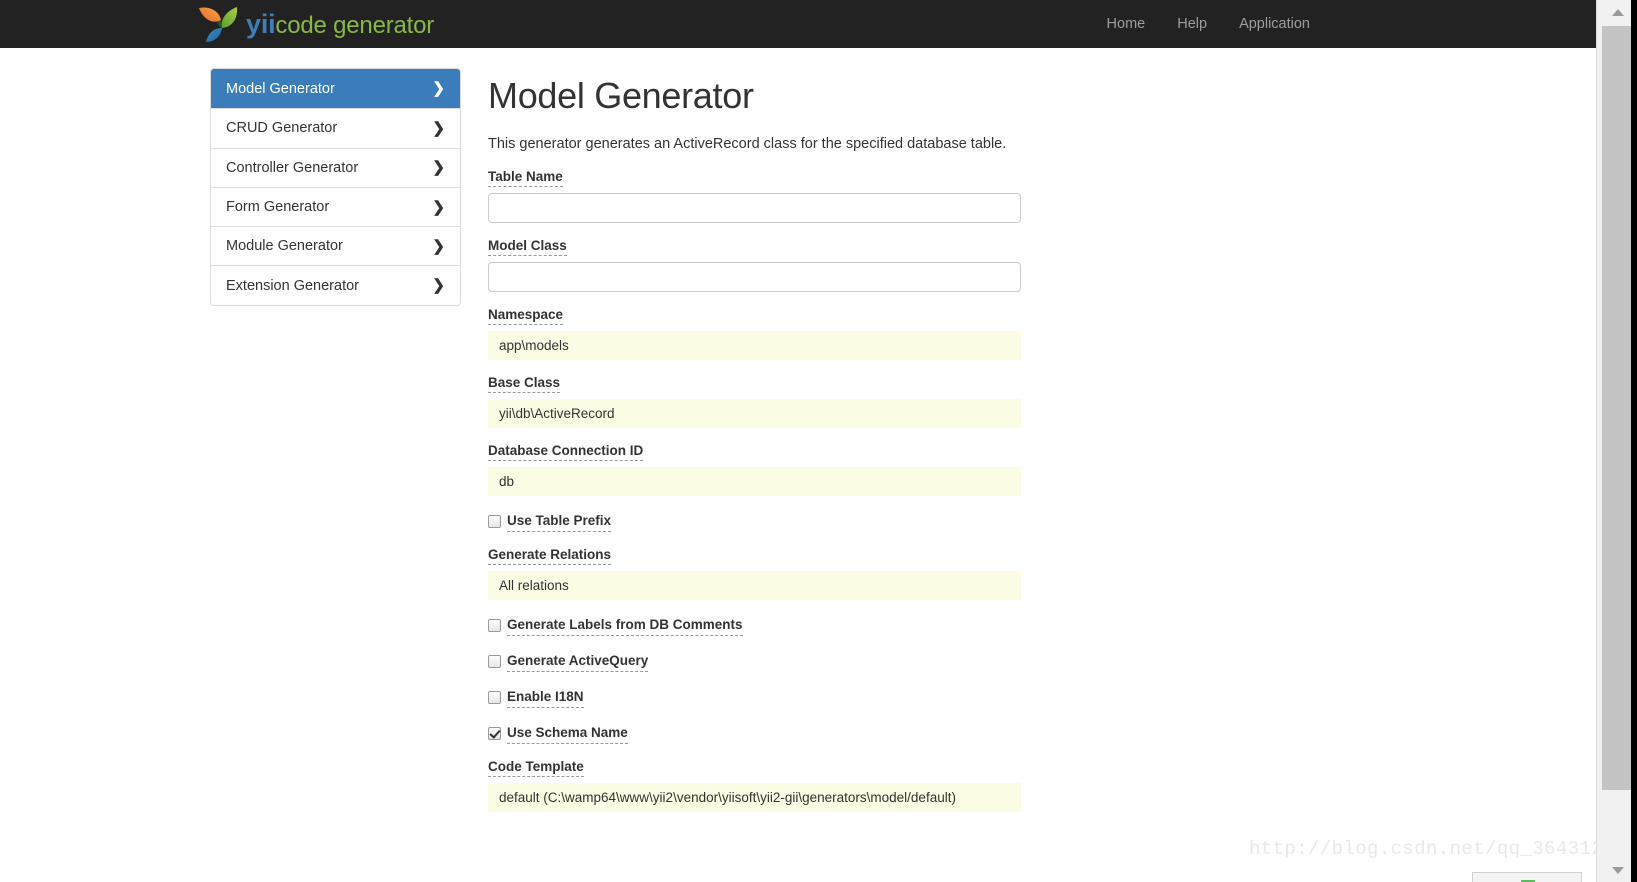 The height and width of the screenshot is (882, 1637). I want to click on scrollbar-thumb, so click(1618, 408).